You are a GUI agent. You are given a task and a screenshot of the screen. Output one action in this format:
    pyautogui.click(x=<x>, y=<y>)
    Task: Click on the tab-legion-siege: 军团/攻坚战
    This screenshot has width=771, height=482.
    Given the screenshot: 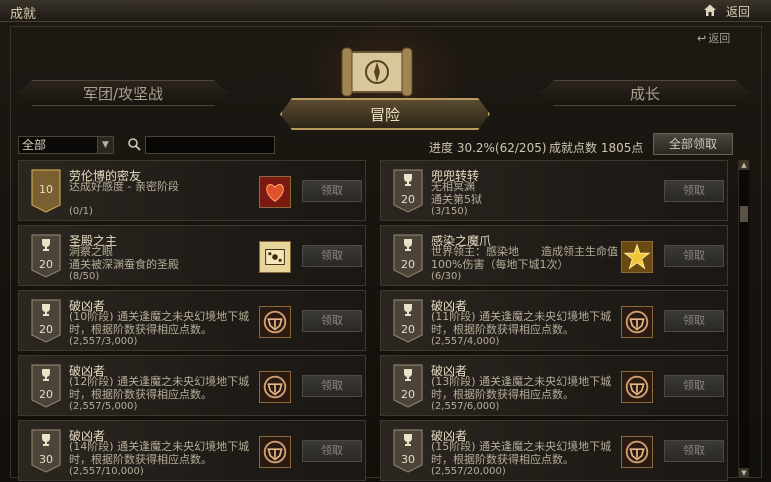 What is the action you would take?
    pyautogui.click(x=123, y=93)
    